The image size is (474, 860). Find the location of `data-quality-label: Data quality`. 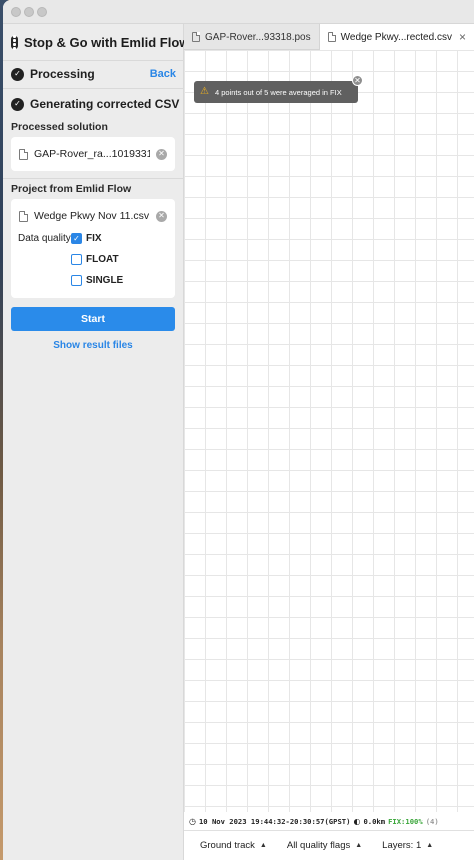

data-quality-label: Data quality is located at coordinates (44, 238).